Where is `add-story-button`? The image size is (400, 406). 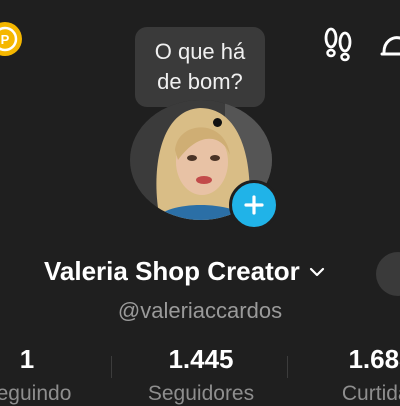
add-story-button is located at coordinates (254, 205).